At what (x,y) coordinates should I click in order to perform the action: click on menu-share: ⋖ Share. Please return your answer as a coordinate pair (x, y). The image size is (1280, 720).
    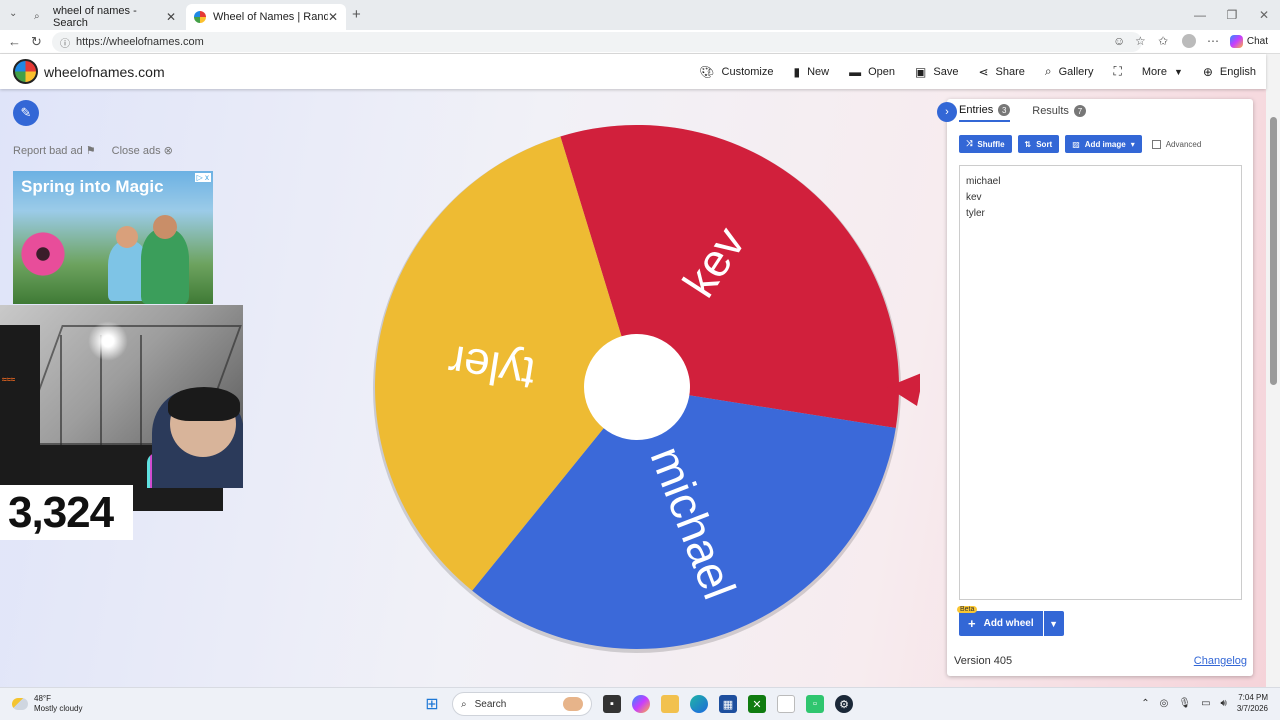
    Looking at the image, I should click on (1001, 72).